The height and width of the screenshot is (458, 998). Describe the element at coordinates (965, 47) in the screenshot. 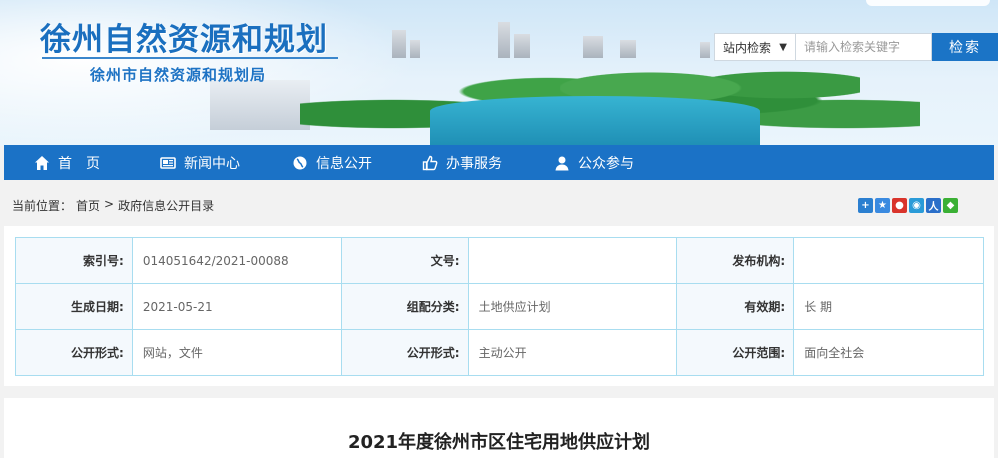

I see `search-button: 检索` at that location.